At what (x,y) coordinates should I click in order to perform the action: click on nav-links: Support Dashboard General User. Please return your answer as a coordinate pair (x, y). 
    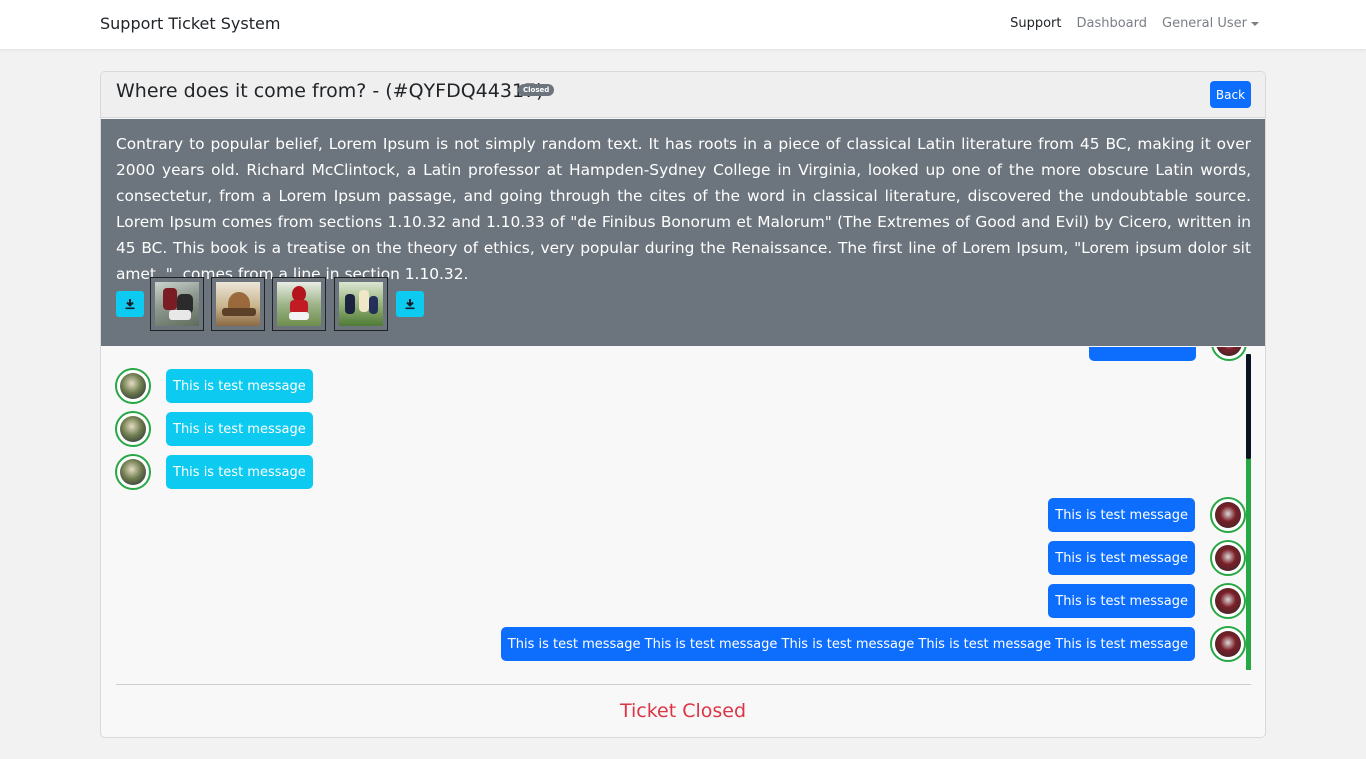
    Looking at the image, I should click on (1134, 23).